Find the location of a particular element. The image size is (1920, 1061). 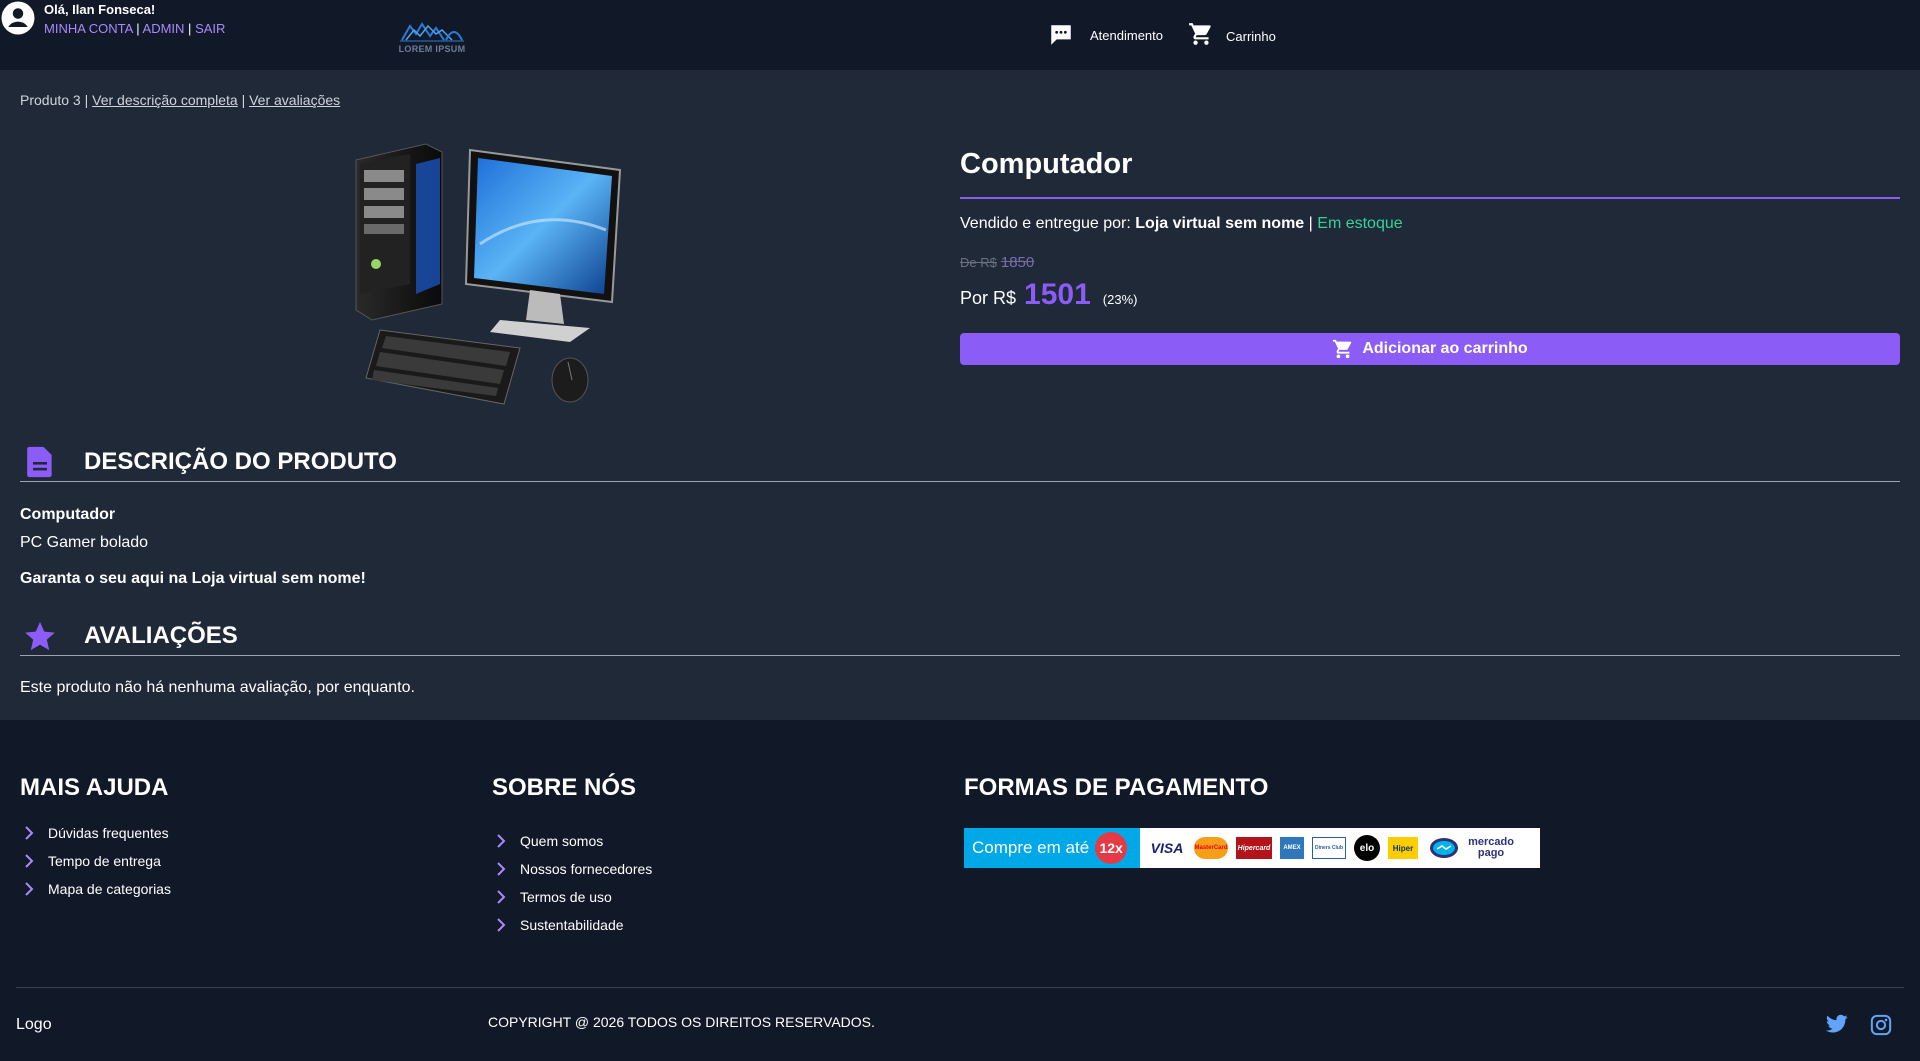

account-circle-icon is located at coordinates (18, 18).